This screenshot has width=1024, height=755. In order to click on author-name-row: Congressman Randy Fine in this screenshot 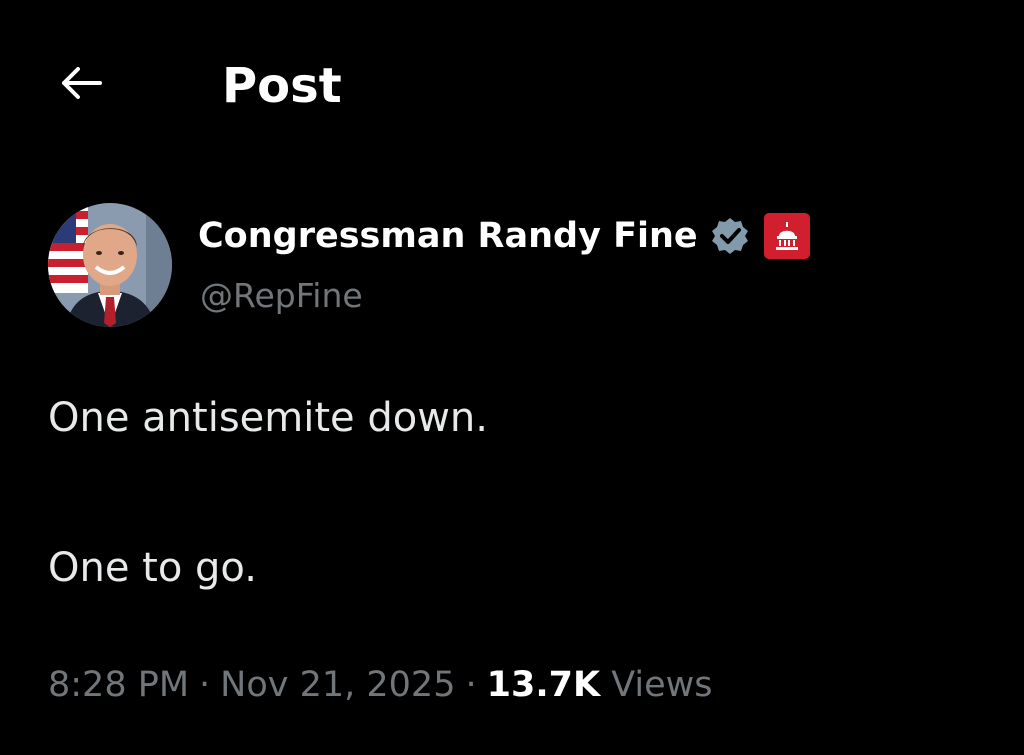, I will do `click(504, 236)`.